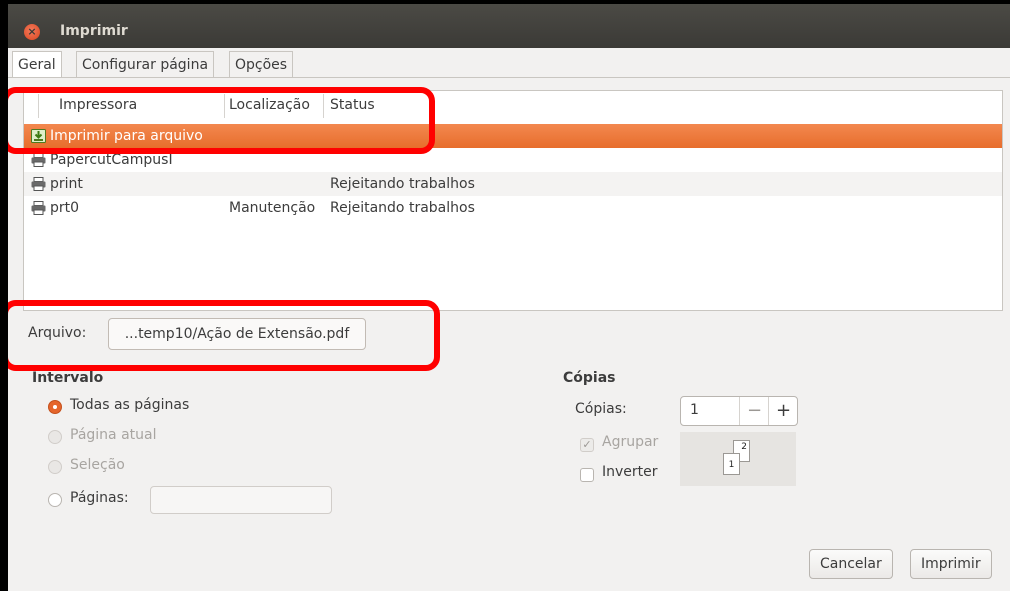 This screenshot has width=1010, height=591. I want to click on radio-current-page, so click(55, 437).